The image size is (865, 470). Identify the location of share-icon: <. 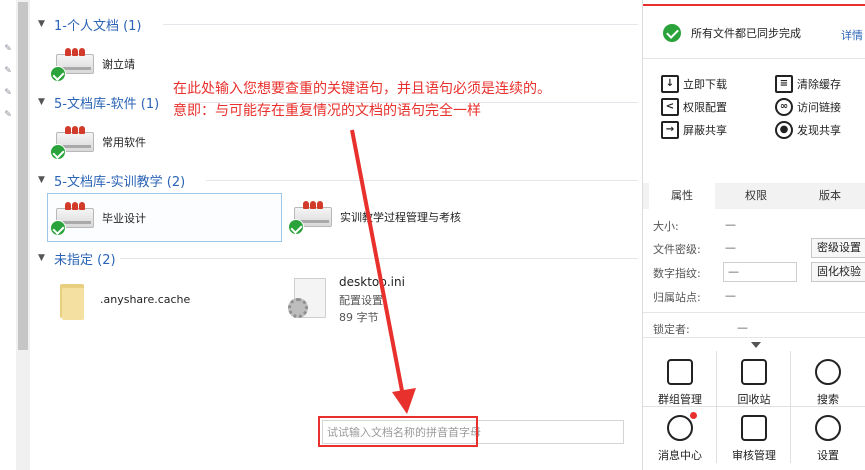
(670, 107).